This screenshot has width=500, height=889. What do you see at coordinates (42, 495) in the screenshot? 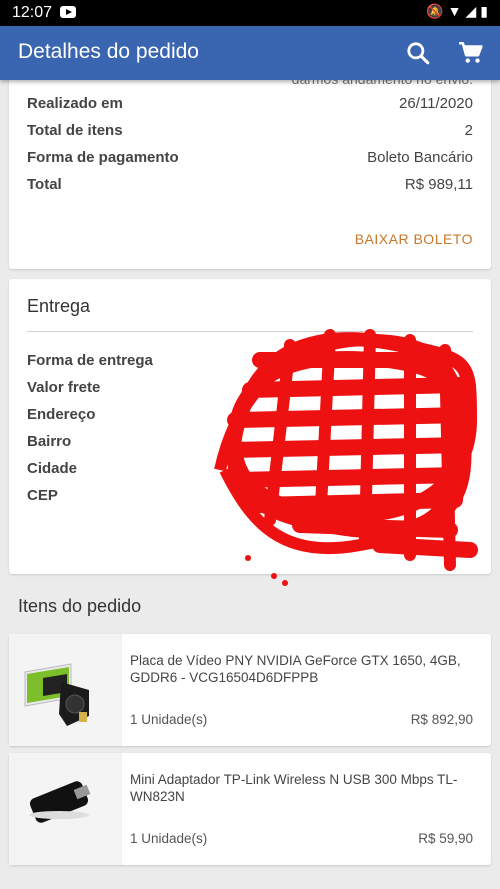
I see `cep-label: CEP` at bounding box center [42, 495].